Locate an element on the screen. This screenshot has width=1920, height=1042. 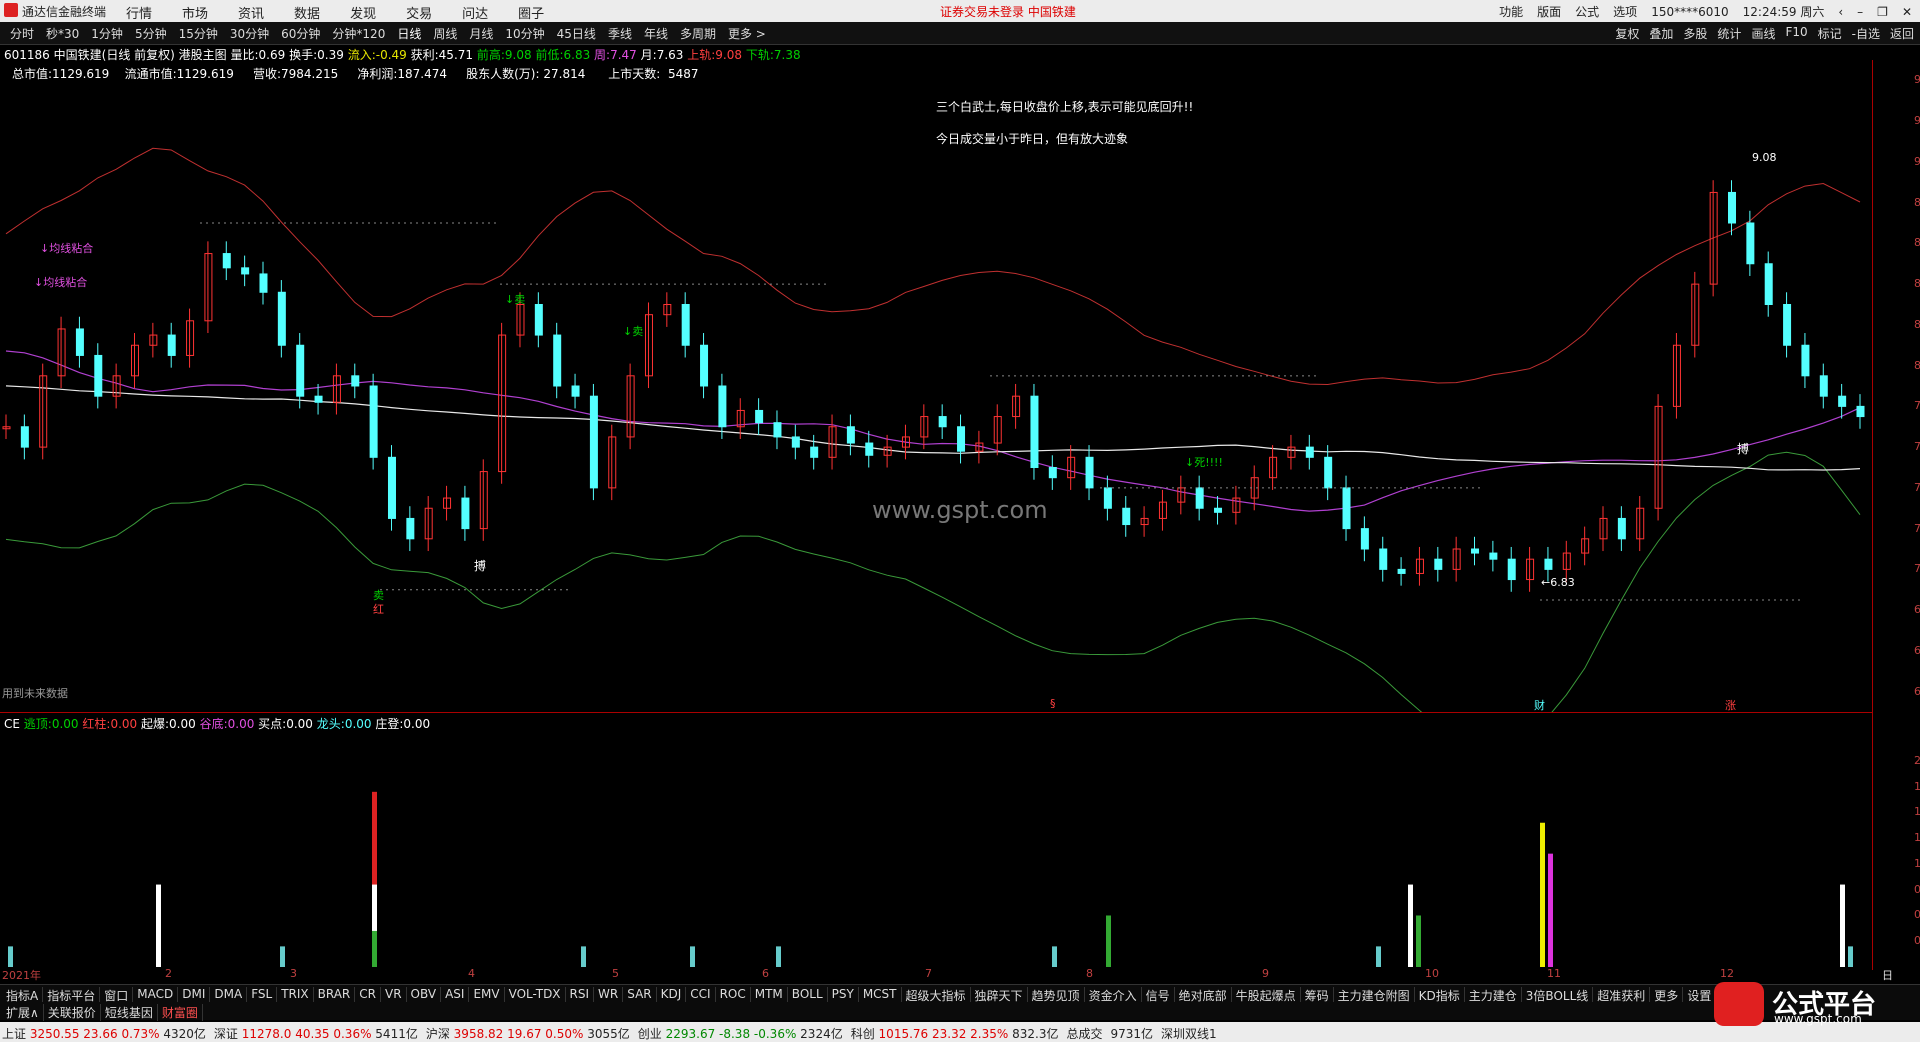
back-icon: ‹ is located at coordinates (1840, 12).